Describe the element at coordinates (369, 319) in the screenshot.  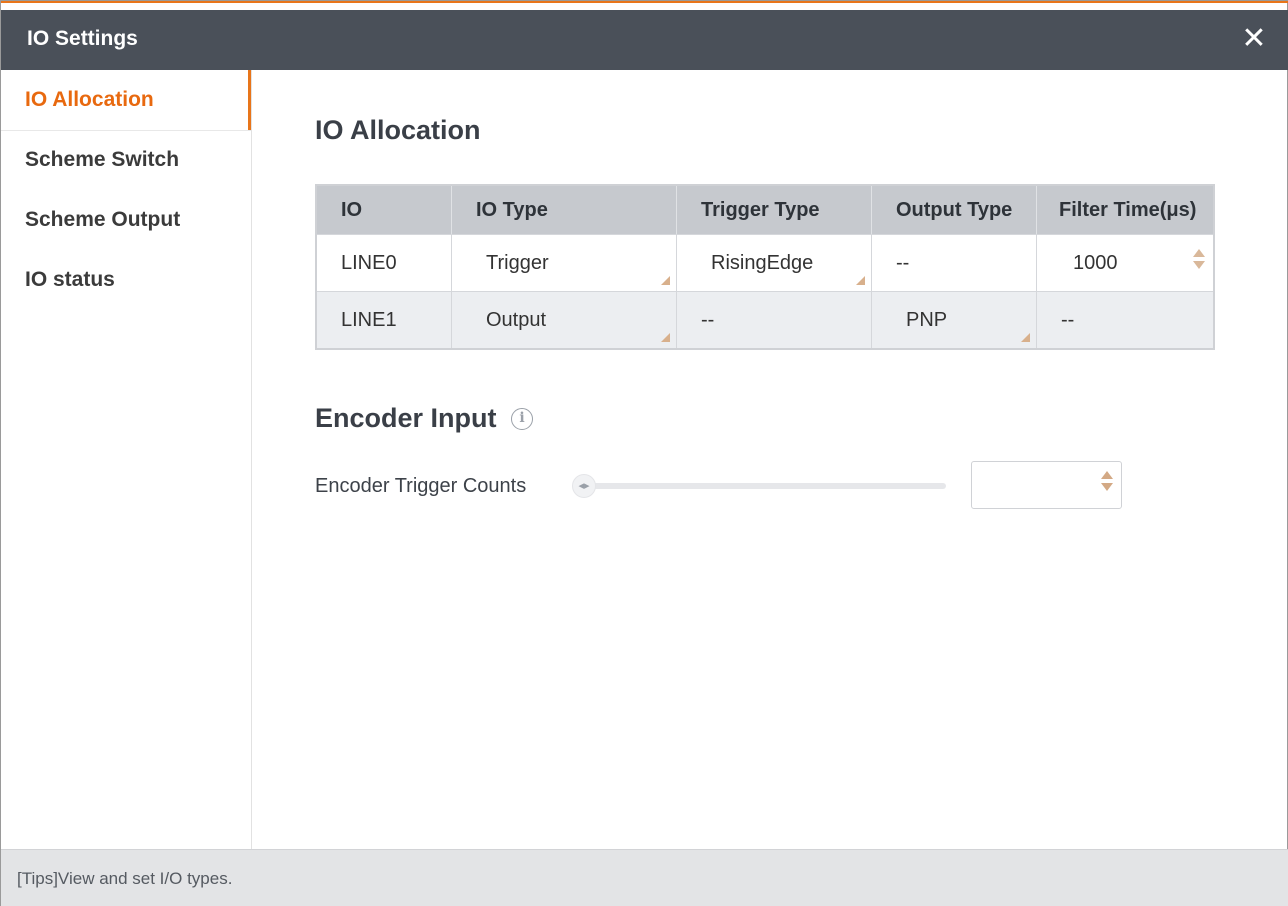
I see `io-cell: LINE1` at that location.